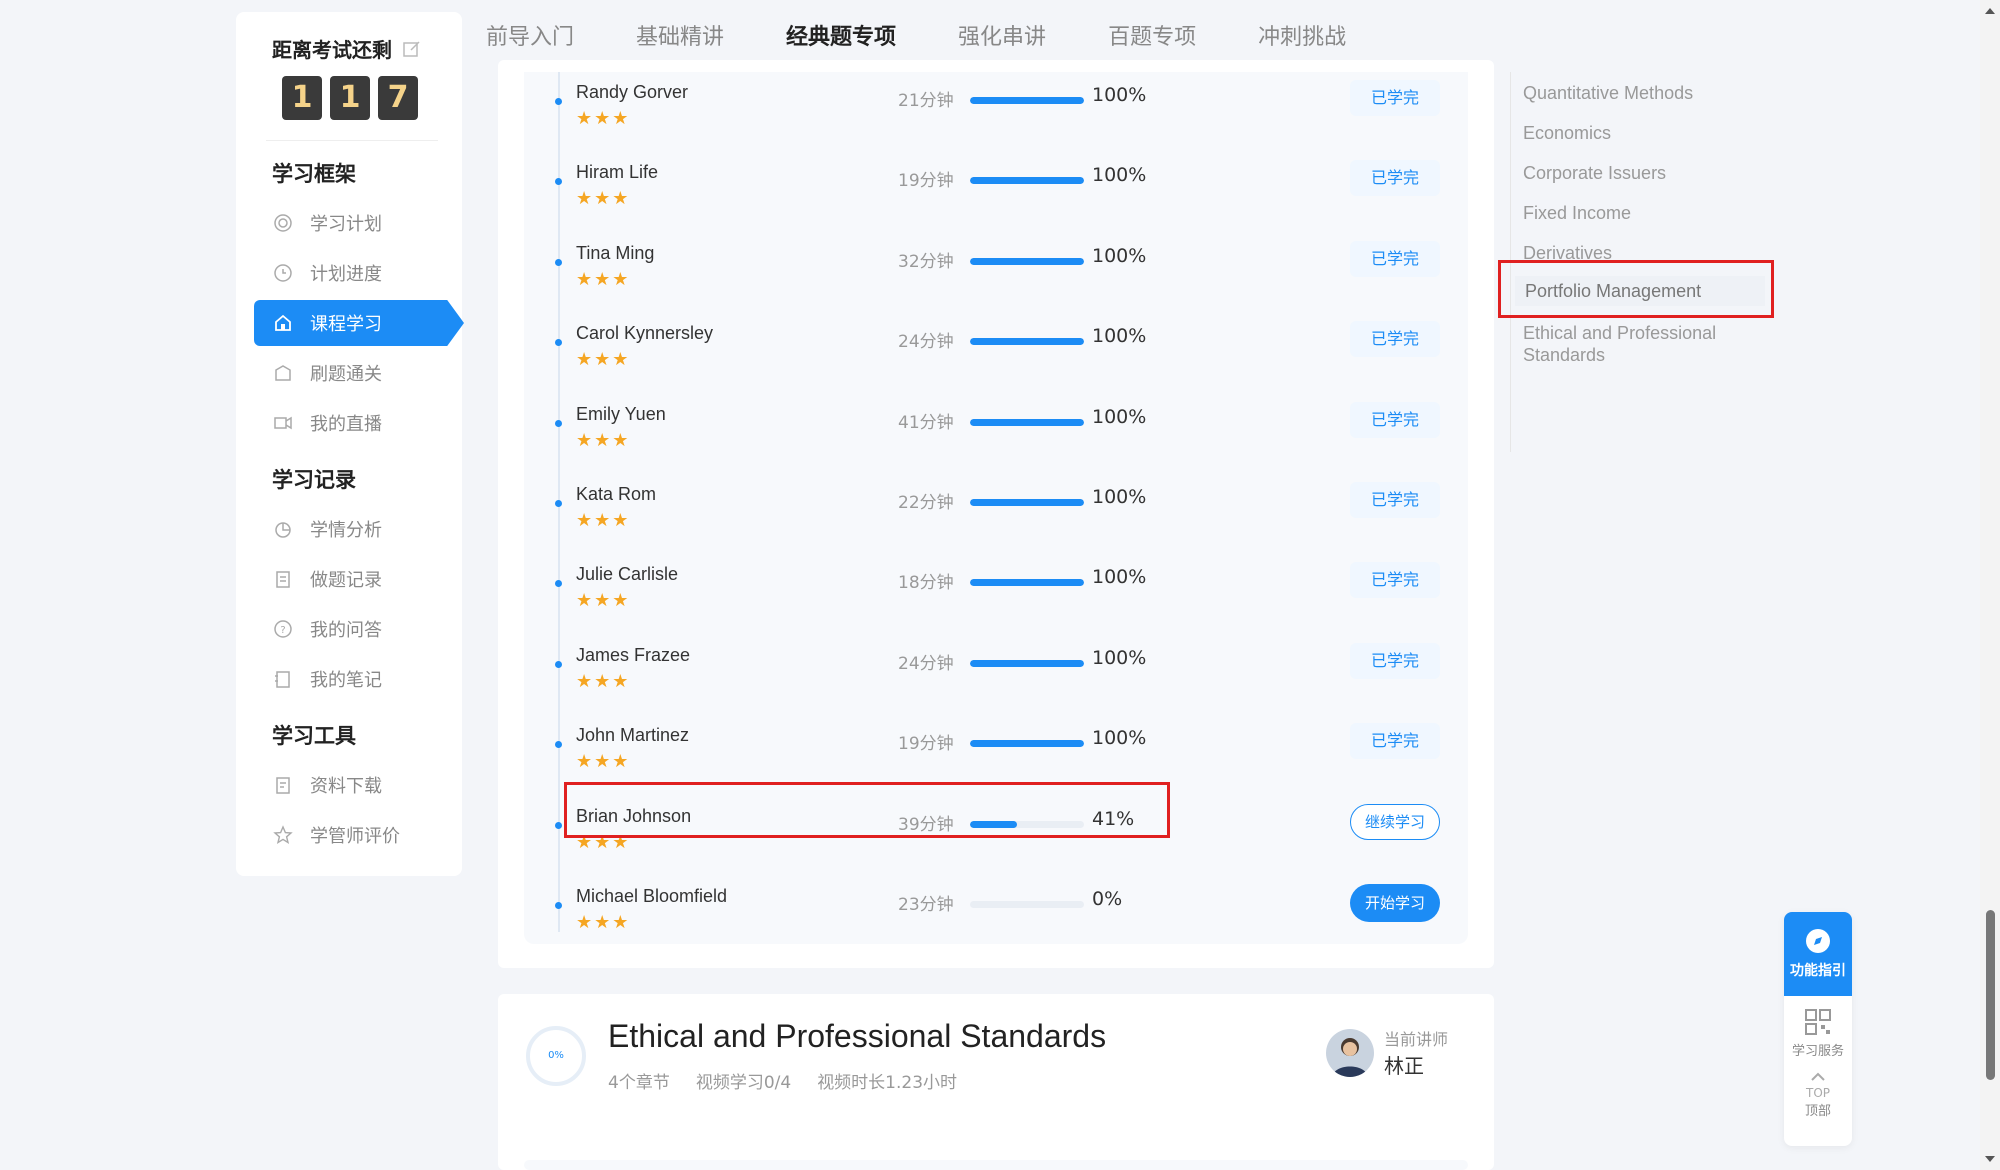 The width and height of the screenshot is (2000, 1170). What do you see at coordinates (1818, 971) in the screenshot?
I see `guide-label: 功能指引` at bounding box center [1818, 971].